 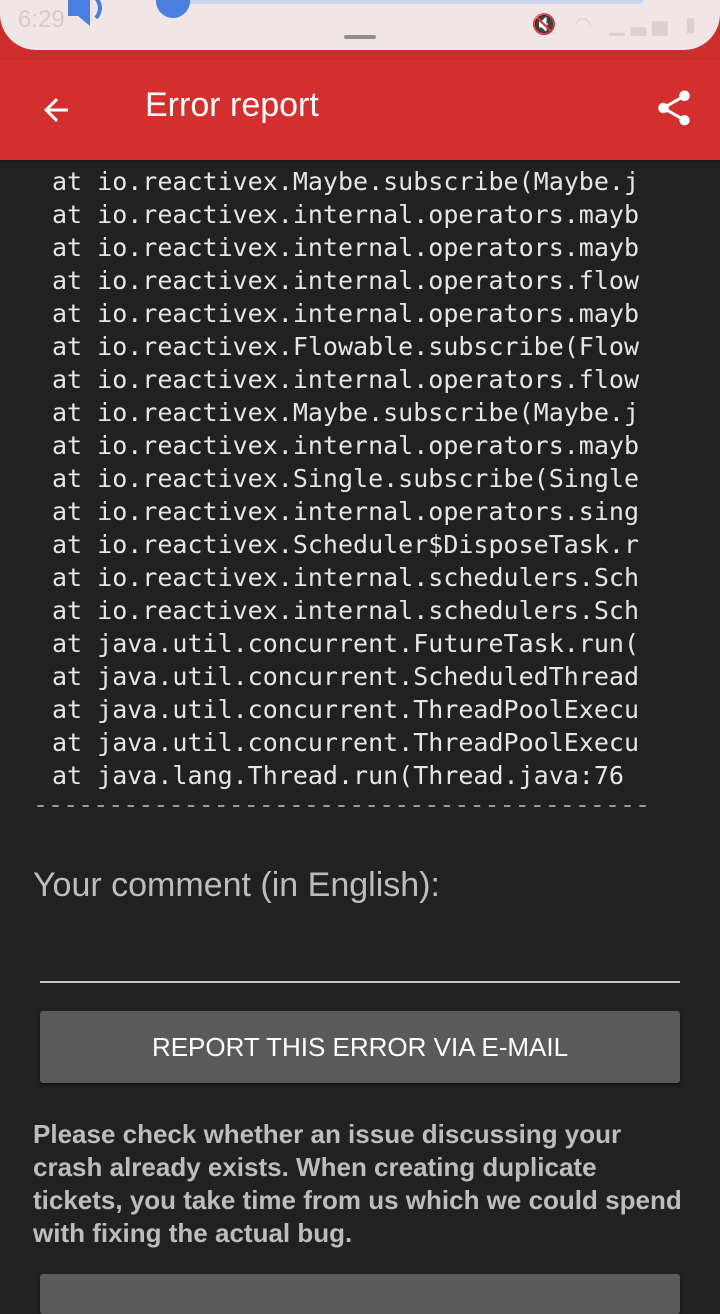 I want to click on secondary-button, so click(x=360, y=1294).